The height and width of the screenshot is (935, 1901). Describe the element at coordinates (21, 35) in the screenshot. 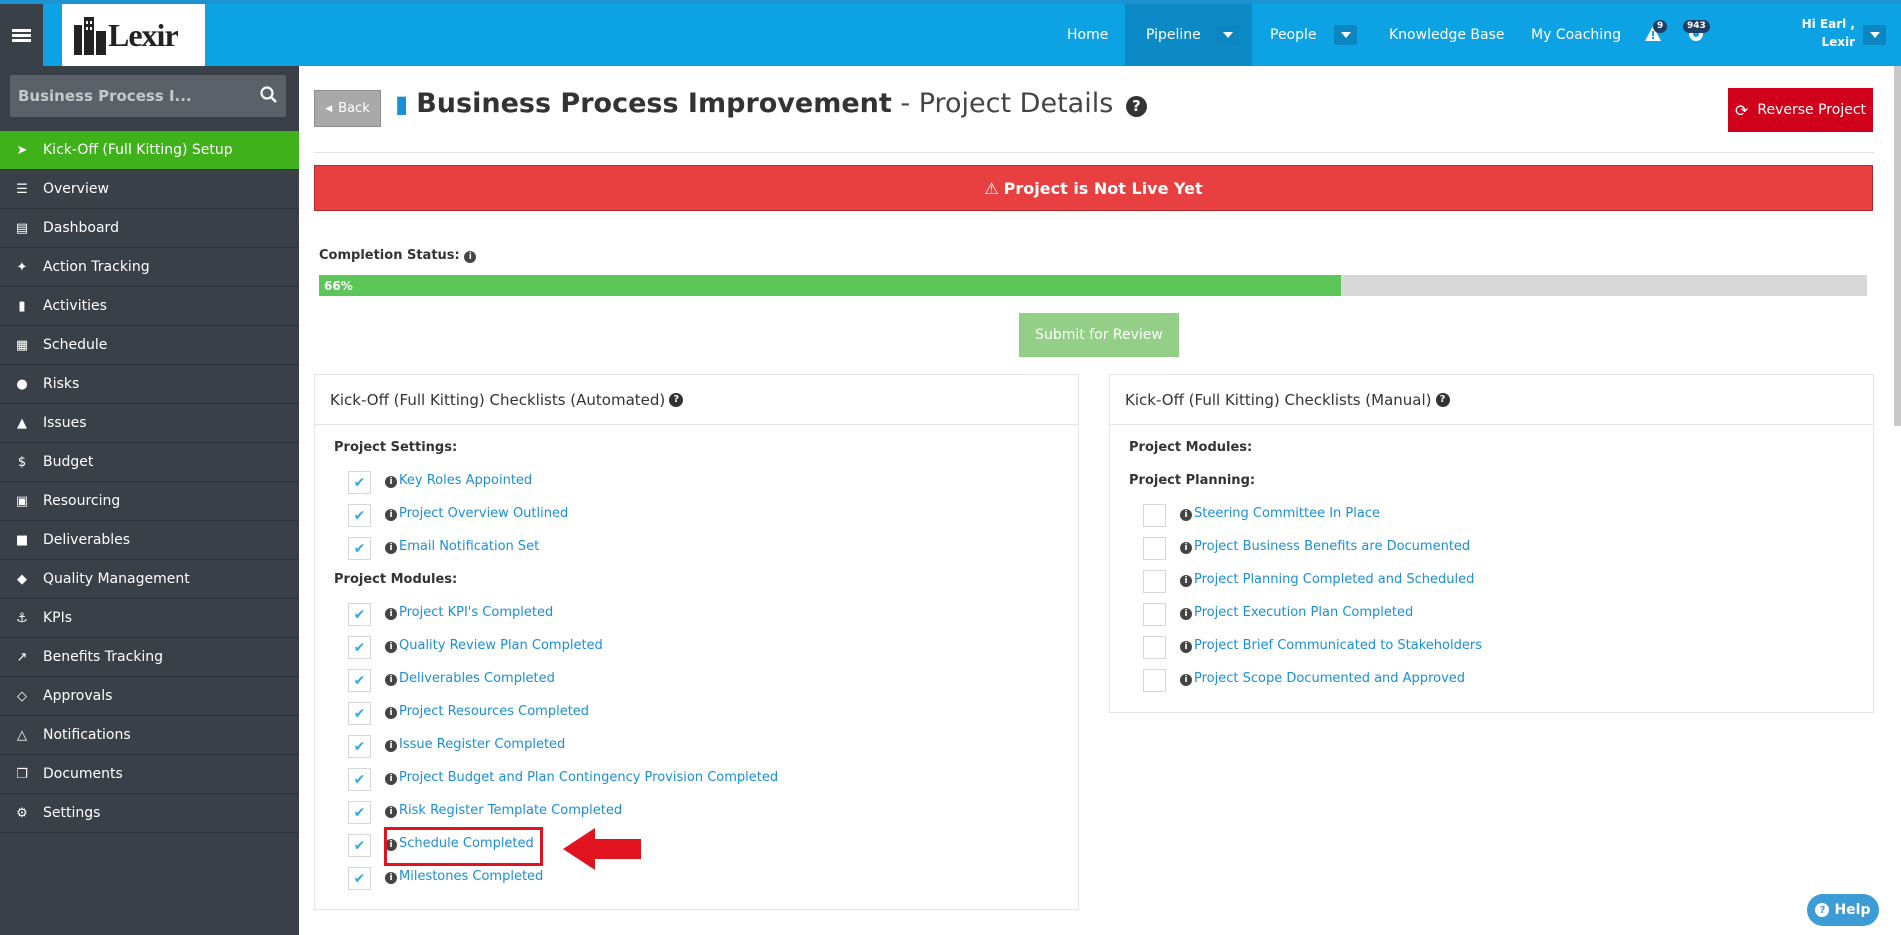

I see `hamburger-menu-icon` at that location.